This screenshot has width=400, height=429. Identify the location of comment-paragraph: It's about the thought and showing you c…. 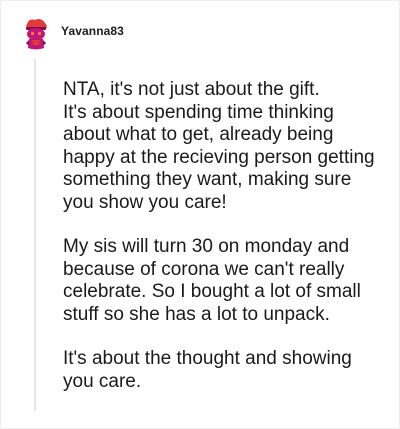
(207, 370).